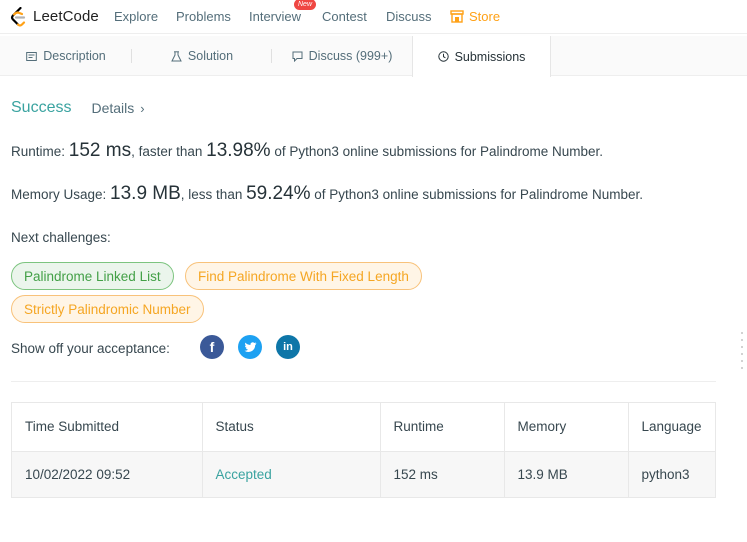 Image resolution: width=747 pixels, height=542 pixels. I want to click on twitter-bird-glyph, so click(250, 346).